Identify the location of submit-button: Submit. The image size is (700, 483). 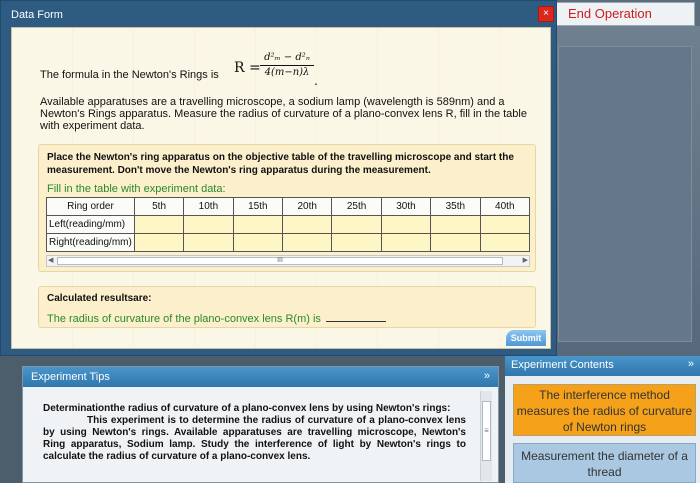
(526, 338).